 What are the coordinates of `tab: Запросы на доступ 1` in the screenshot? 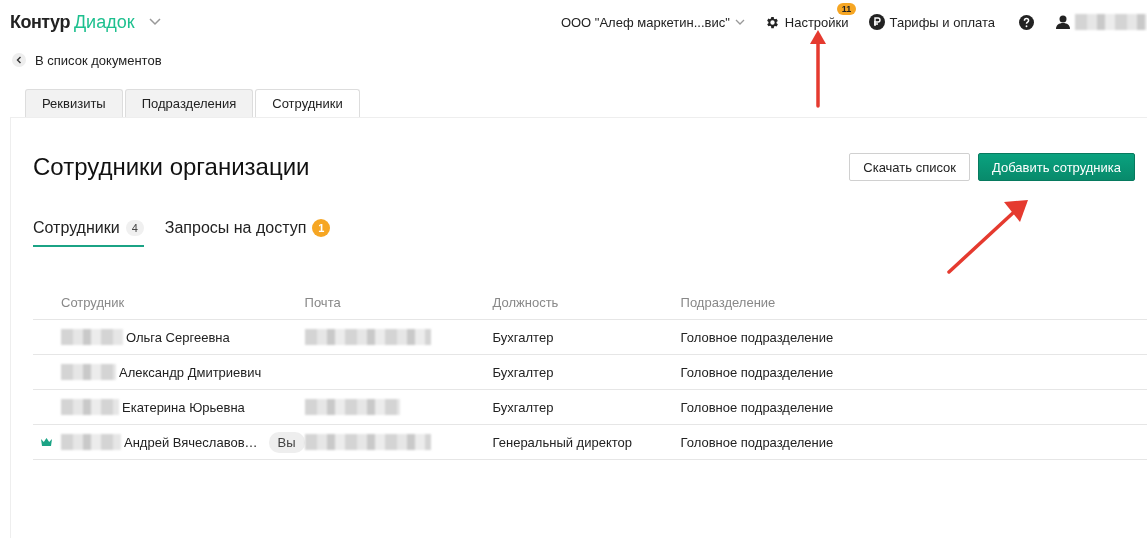 It's located at (247, 233).